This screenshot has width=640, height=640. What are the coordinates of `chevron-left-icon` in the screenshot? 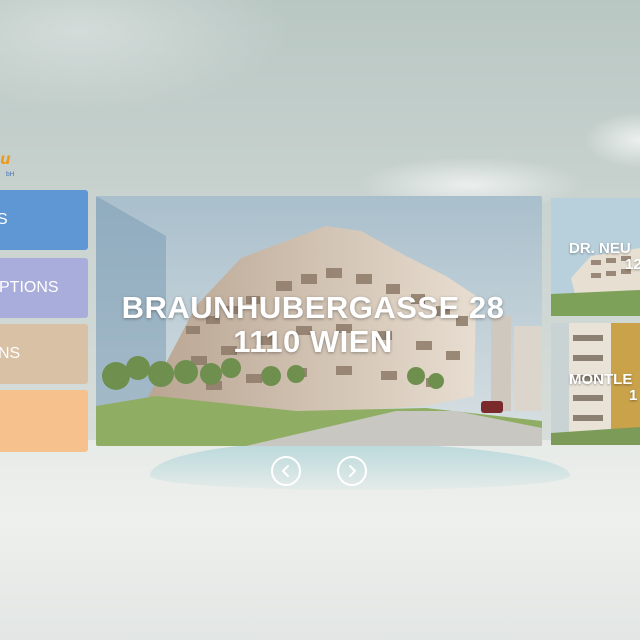 It's located at (285, 471).